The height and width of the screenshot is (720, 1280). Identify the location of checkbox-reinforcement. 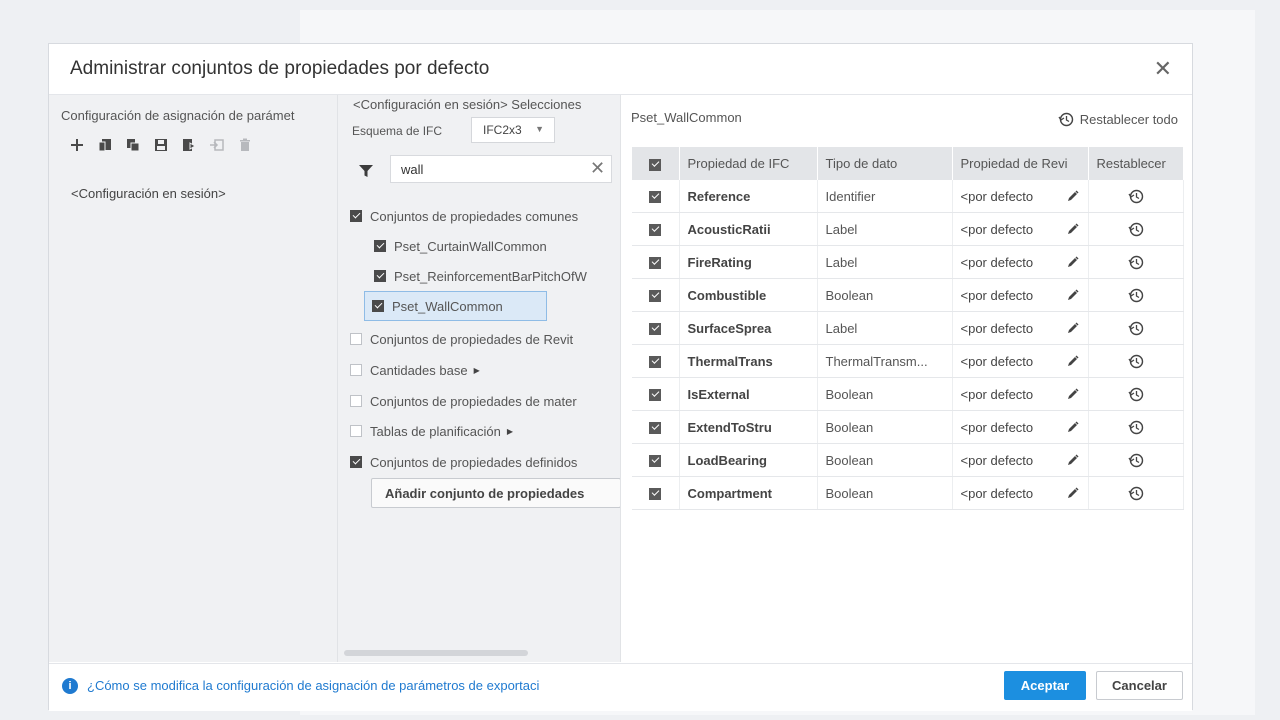
(380, 276).